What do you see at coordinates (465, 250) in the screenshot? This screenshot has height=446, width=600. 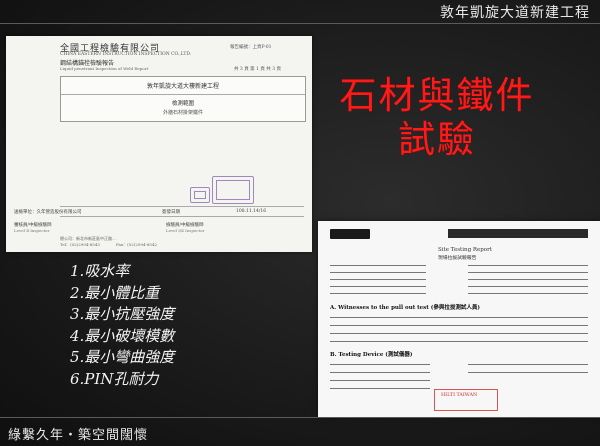 I see `site-report-title: Site Testing Report` at bounding box center [465, 250].